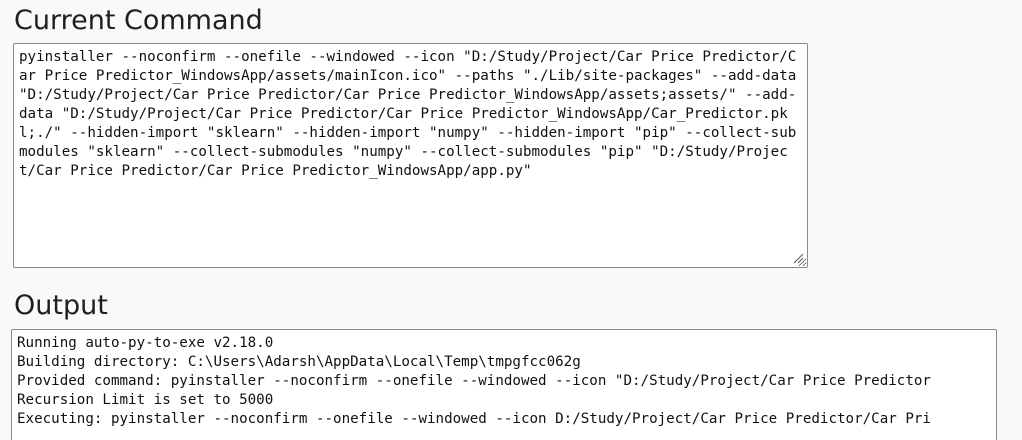 This screenshot has width=1022, height=440. I want to click on current-command-heading: Current Command, so click(138, 20).